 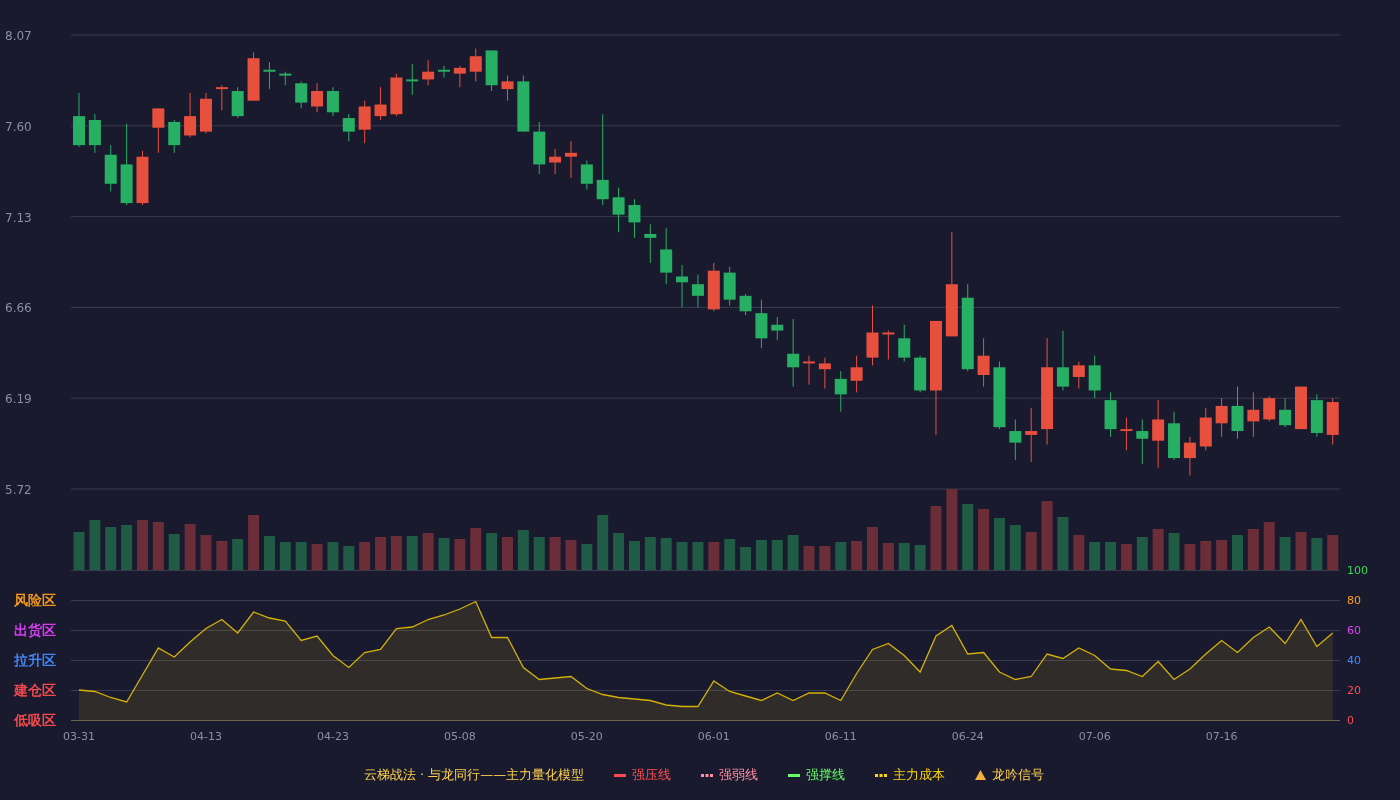 I want to click on indicator-axis-label: 0, so click(x=1350, y=720).